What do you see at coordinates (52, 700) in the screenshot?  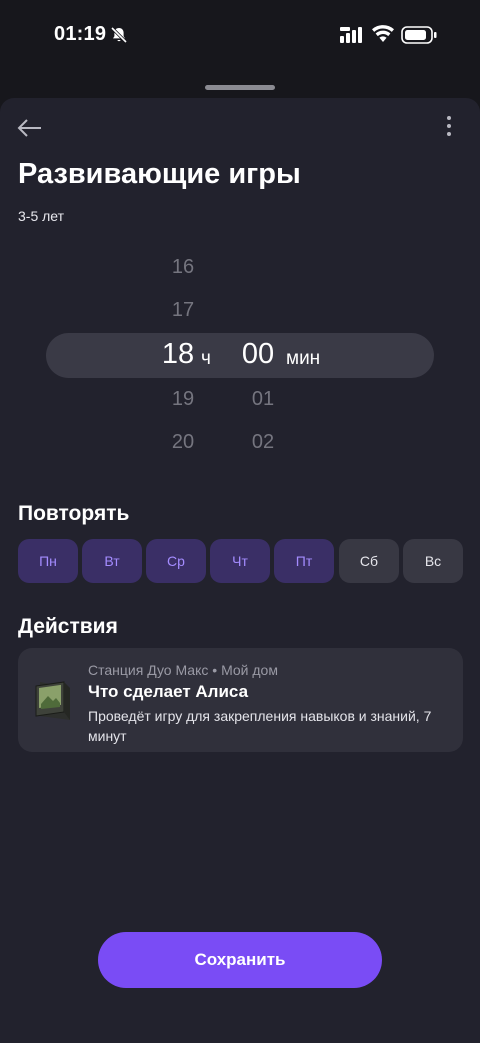 I see `smart-display-icon` at bounding box center [52, 700].